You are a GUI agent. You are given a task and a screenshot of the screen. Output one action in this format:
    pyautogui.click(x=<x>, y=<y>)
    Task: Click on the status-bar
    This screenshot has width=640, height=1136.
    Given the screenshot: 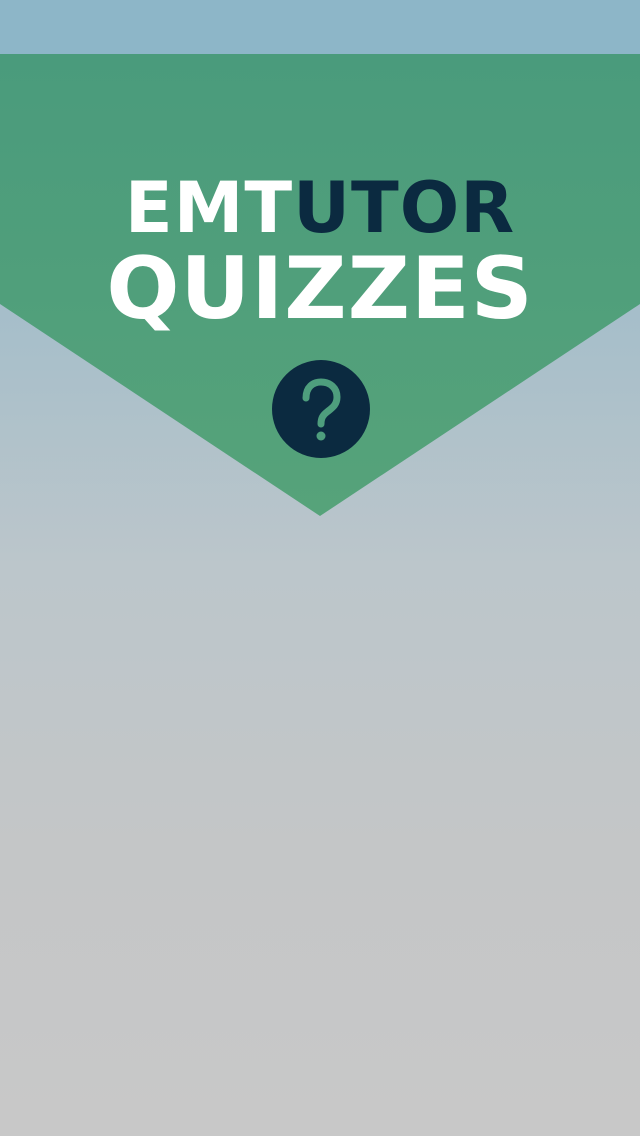 What is the action you would take?
    pyautogui.click(x=320, y=27)
    